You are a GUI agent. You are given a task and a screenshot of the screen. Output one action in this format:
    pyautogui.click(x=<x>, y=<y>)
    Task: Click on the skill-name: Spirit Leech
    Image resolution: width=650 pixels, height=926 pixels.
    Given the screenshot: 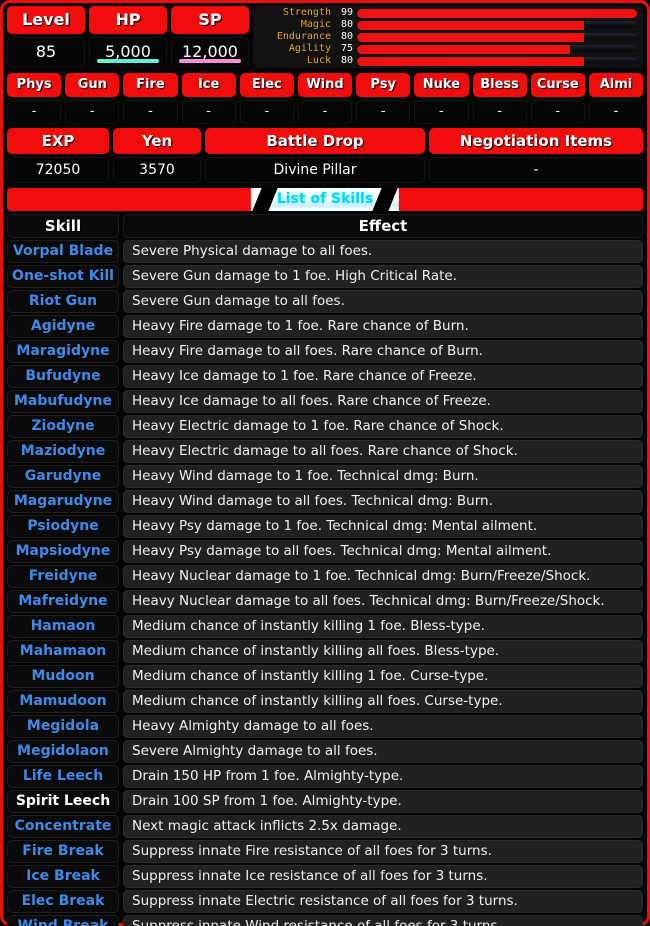 What is the action you would take?
    pyautogui.click(x=63, y=801)
    